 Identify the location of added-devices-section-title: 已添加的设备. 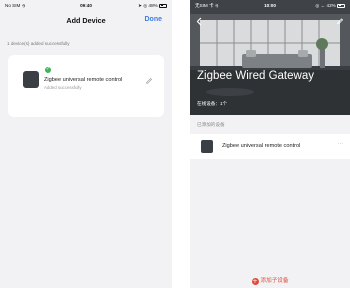
(211, 124).